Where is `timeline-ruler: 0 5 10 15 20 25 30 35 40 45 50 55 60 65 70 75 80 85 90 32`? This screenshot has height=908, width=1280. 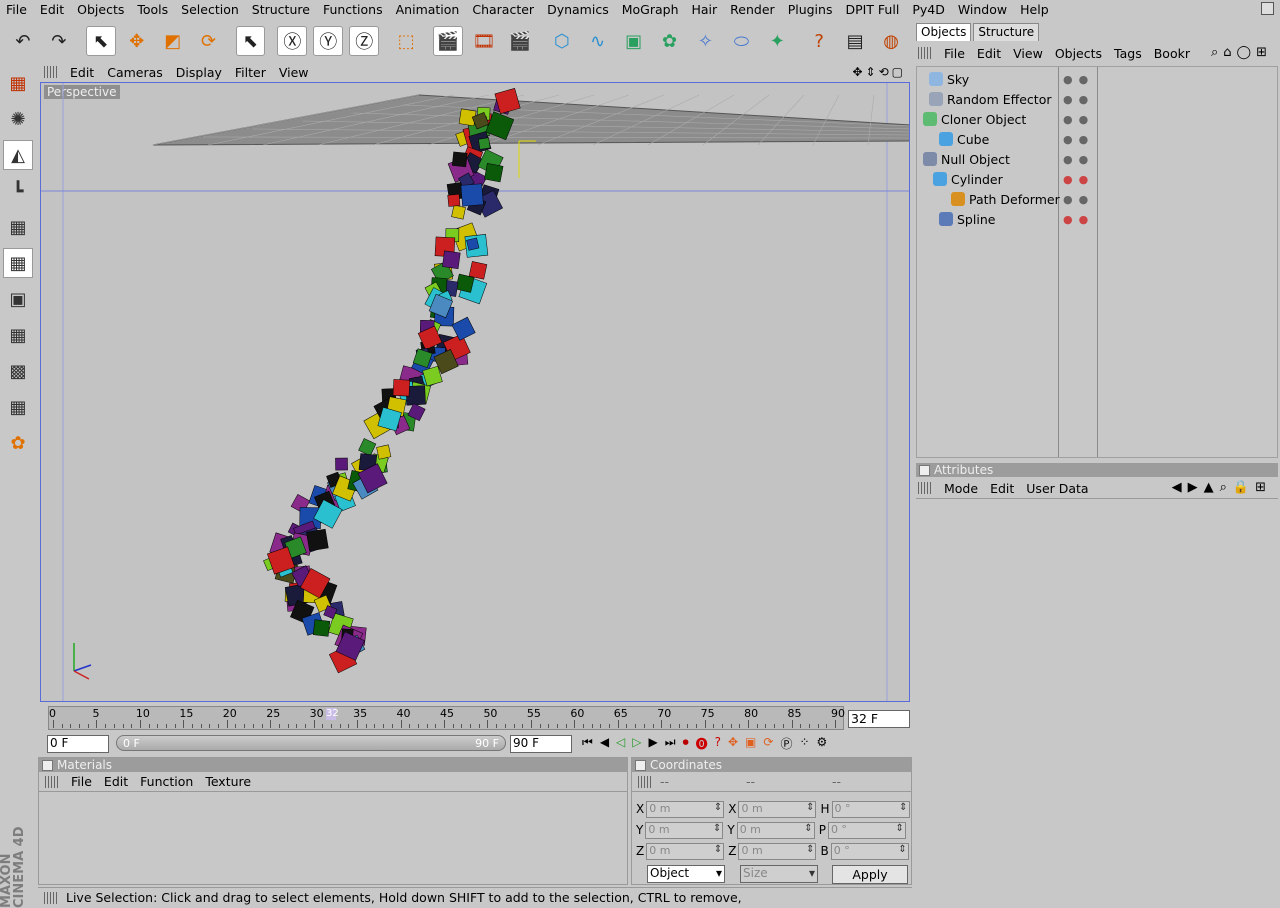
timeline-ruler: 0 5 10 15 20 25 30 35 40 45 50 55 60 65 70 75 80 85 90 32 is located at coordinates (446, 718).